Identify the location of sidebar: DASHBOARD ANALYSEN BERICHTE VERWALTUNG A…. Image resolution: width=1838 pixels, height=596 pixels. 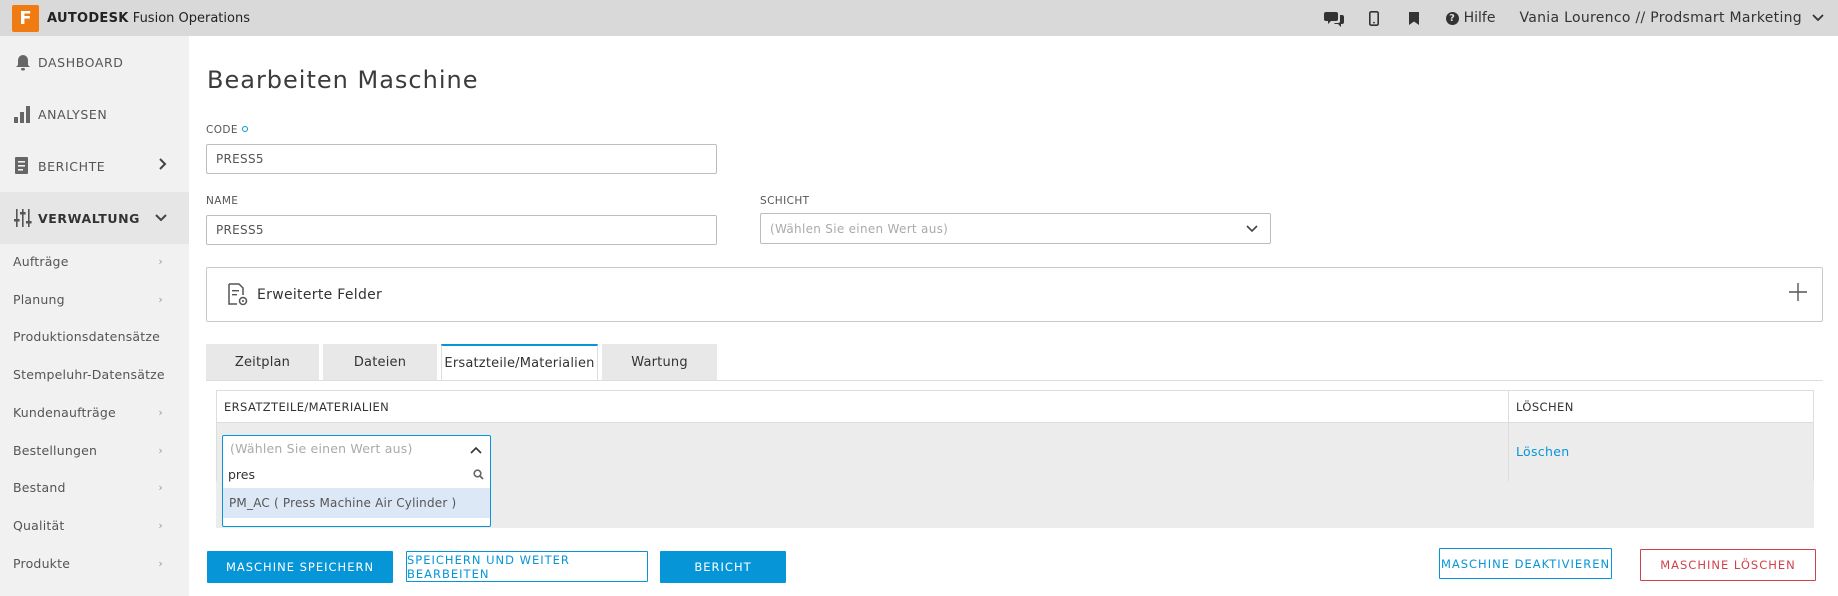
(94, 316).